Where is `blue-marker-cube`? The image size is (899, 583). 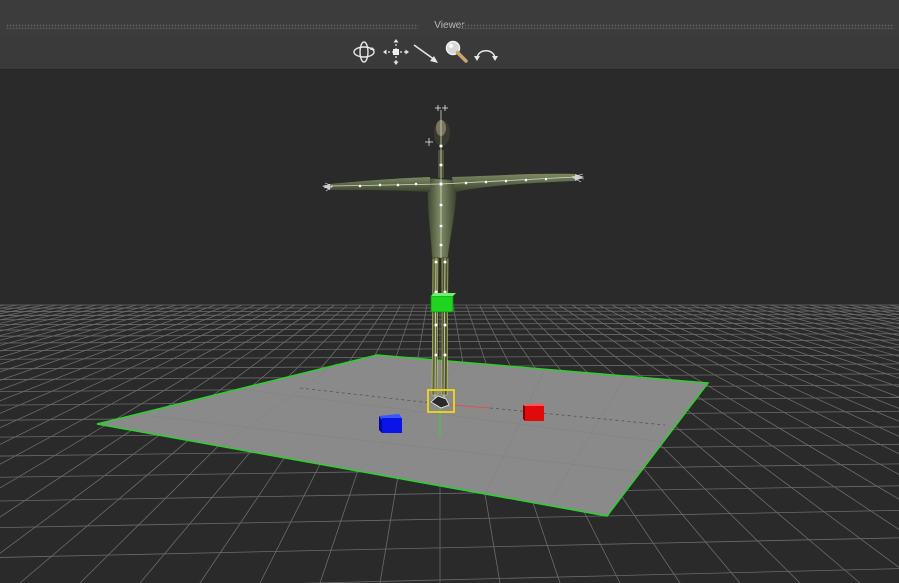 blue-marker-cube is located at coordinates (390, 423).